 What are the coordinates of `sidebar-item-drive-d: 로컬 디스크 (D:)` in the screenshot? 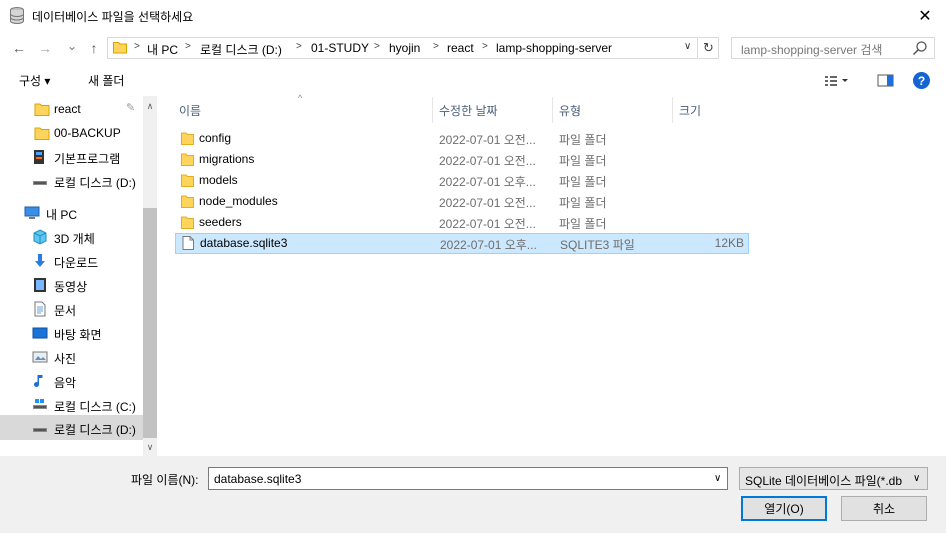 It's located at (71, 427).